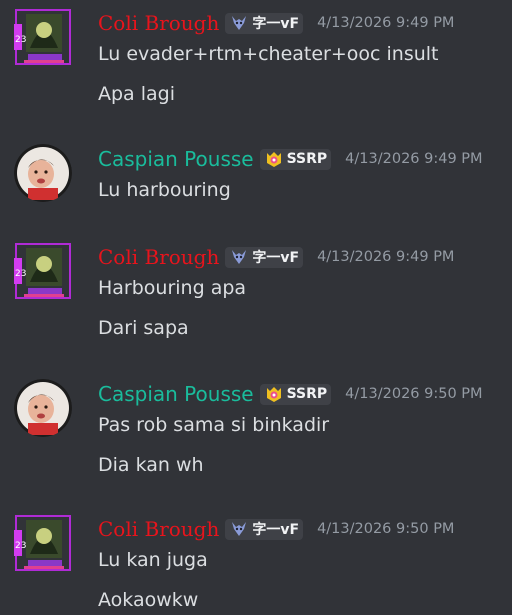  I want to click on message-text: Pas rob sama si binkadir, so click(214, 425).